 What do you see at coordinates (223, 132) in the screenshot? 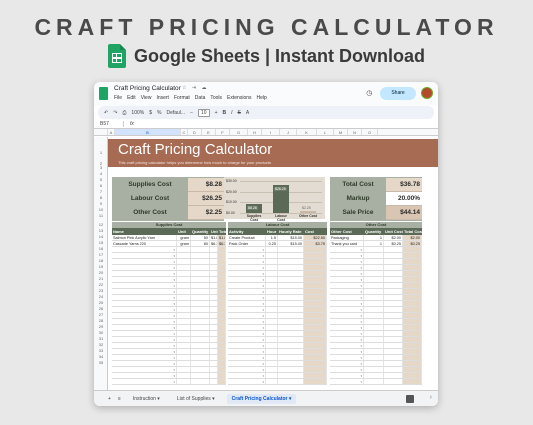
I see `column-header: F` at bounding box center [223, 132].